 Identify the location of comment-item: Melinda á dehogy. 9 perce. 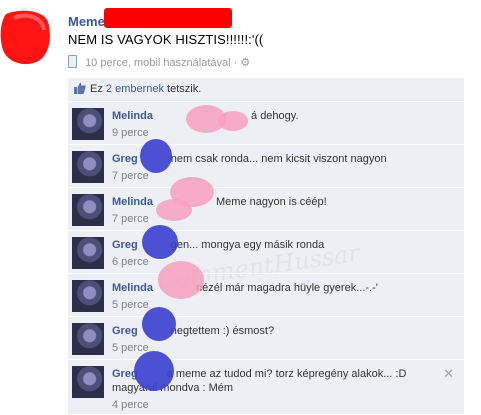
(266, 122).